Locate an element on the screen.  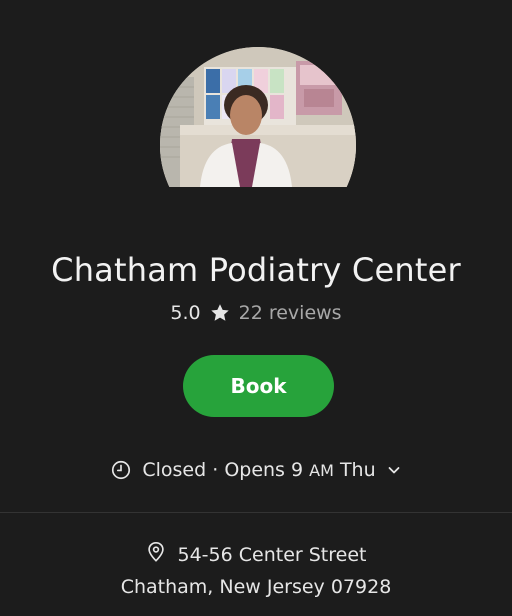
location-pin-icon is located at coordinates (156, 554).